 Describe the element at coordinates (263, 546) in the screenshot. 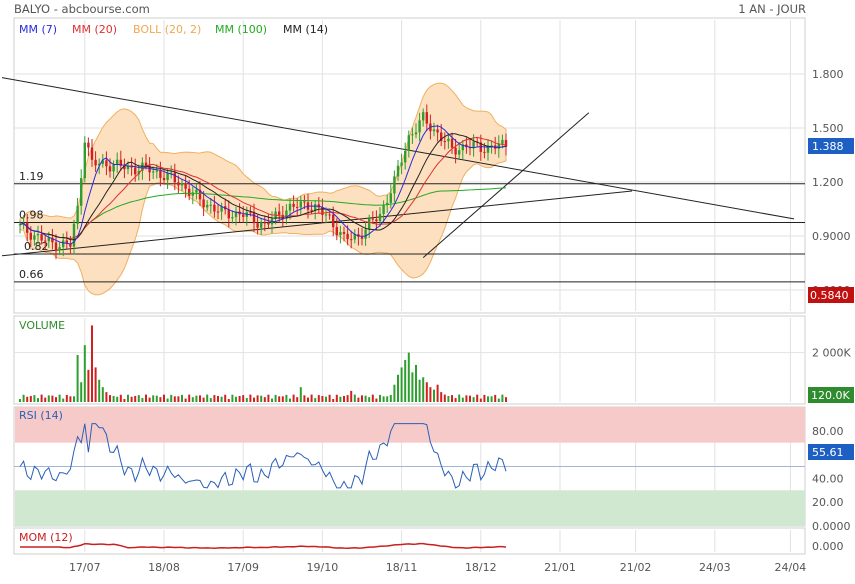

I see `momentum-line` at that location.